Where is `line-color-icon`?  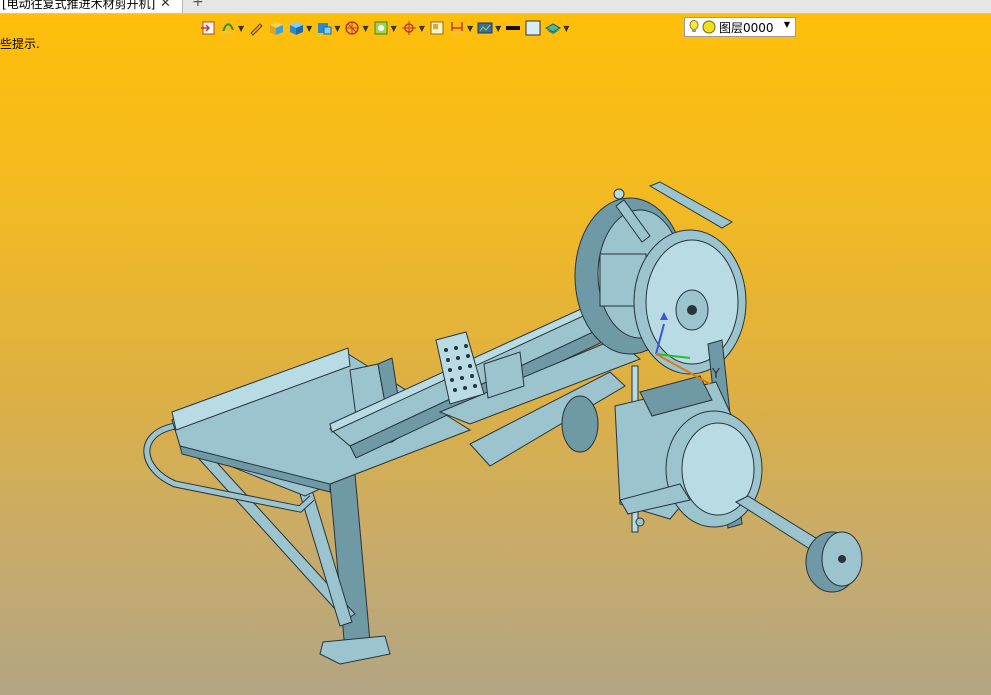
line-color-icon is located at coordinates (513, 28).